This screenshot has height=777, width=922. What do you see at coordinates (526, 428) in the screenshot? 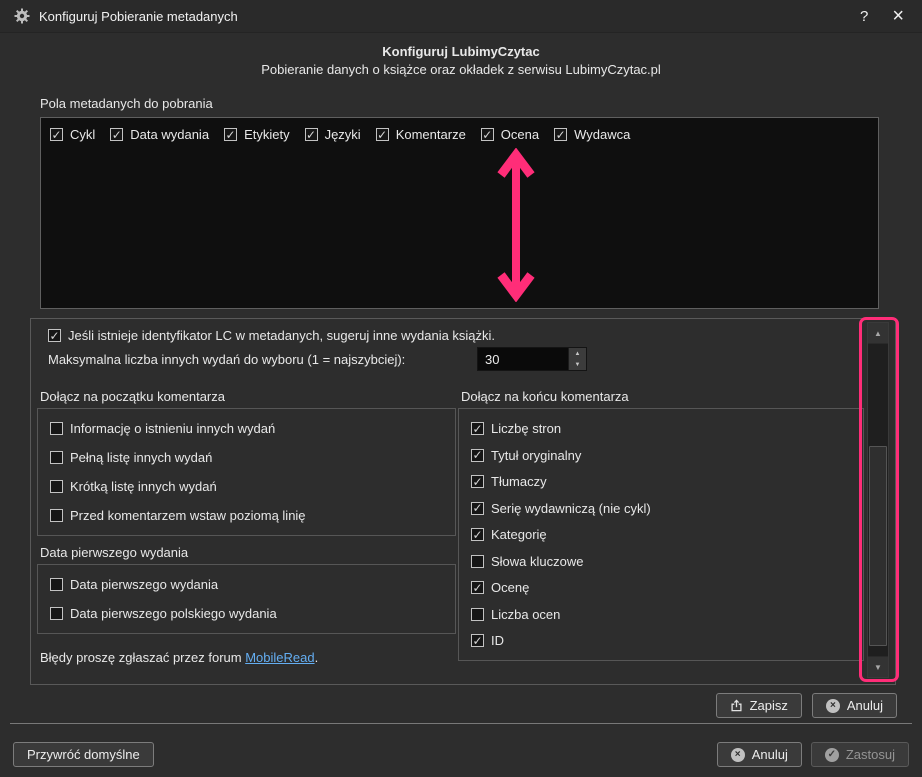
I see `checkbox-label: Liczbę stron` at bounding box center [526, 428].